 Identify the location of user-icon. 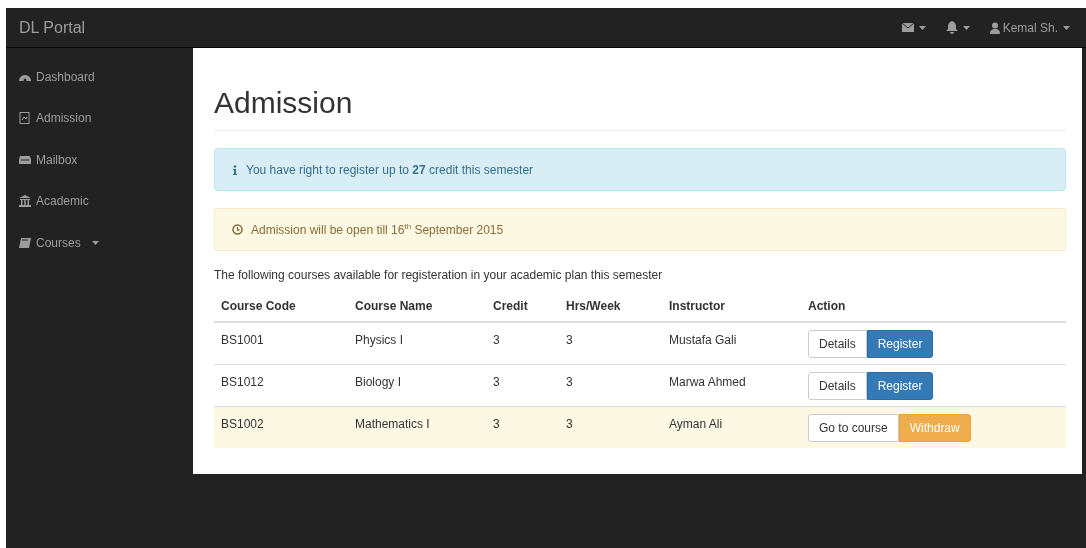
(994, 27).